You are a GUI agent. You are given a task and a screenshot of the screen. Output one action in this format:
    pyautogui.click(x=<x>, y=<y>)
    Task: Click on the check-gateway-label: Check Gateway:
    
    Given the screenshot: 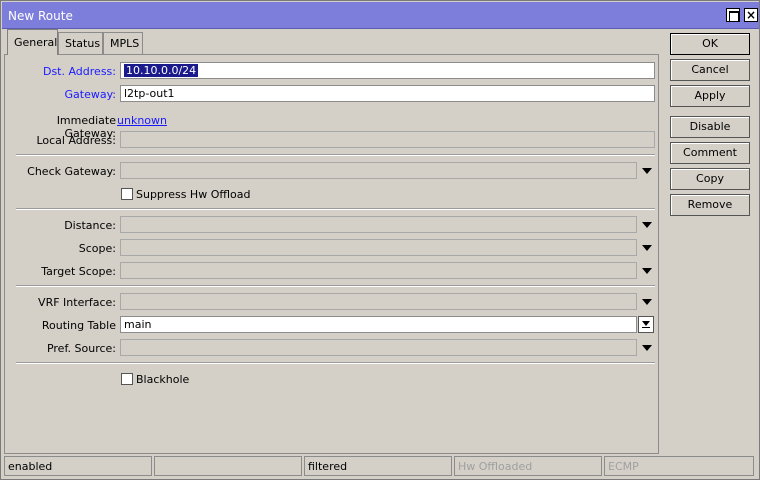 What is the action you would take?
    pyautogui.click(x=71, y=171)
    